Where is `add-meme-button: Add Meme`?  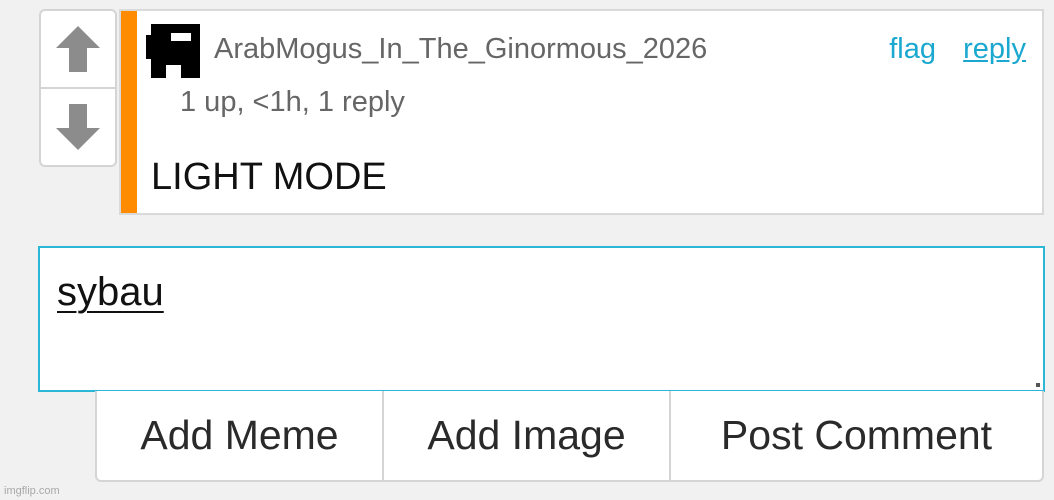 add-meme-button: Add Meme is located at coordinates (240, 435).